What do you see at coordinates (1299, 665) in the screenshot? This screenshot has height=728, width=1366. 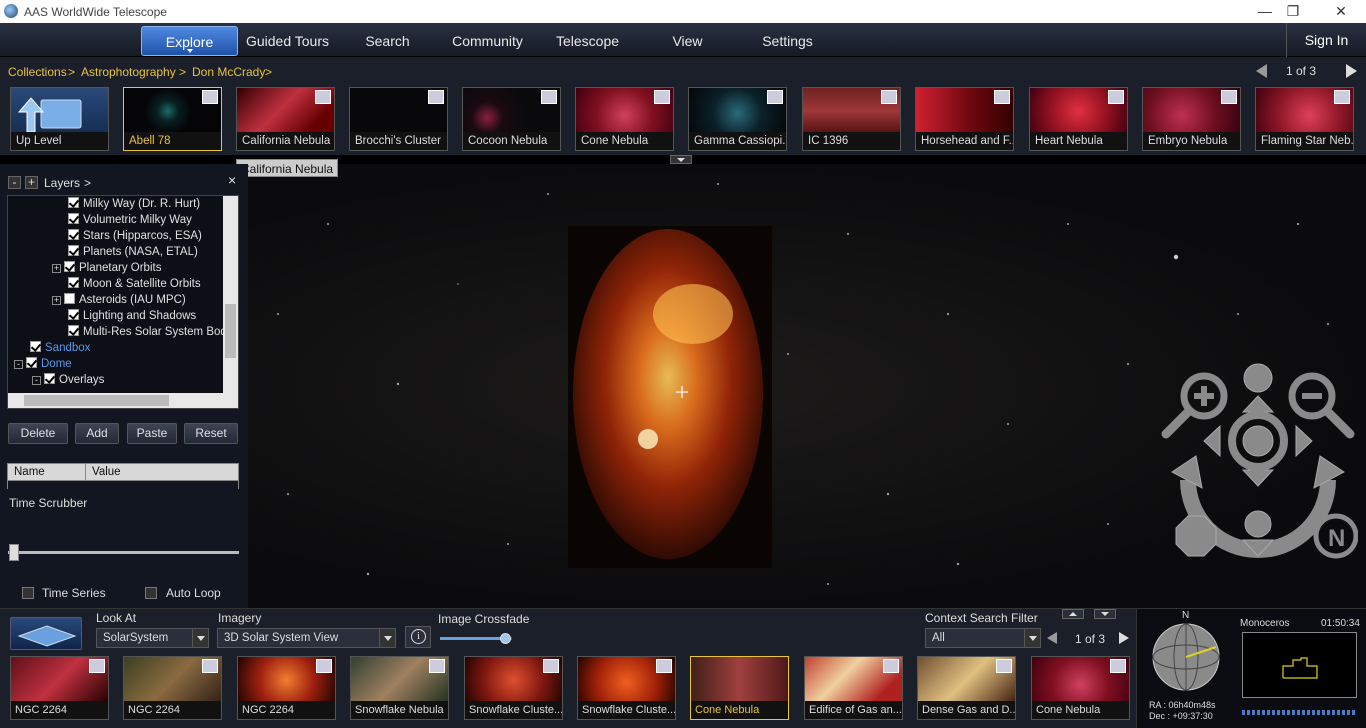 I see `constellation-finder` at bounding box center [1299, 665].